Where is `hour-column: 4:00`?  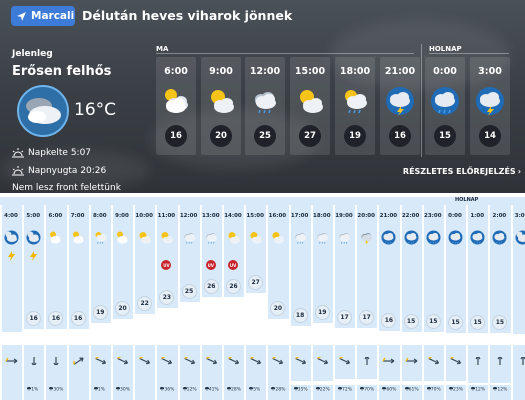 hour-column: 4:00 is located at coordinates (11, 302).